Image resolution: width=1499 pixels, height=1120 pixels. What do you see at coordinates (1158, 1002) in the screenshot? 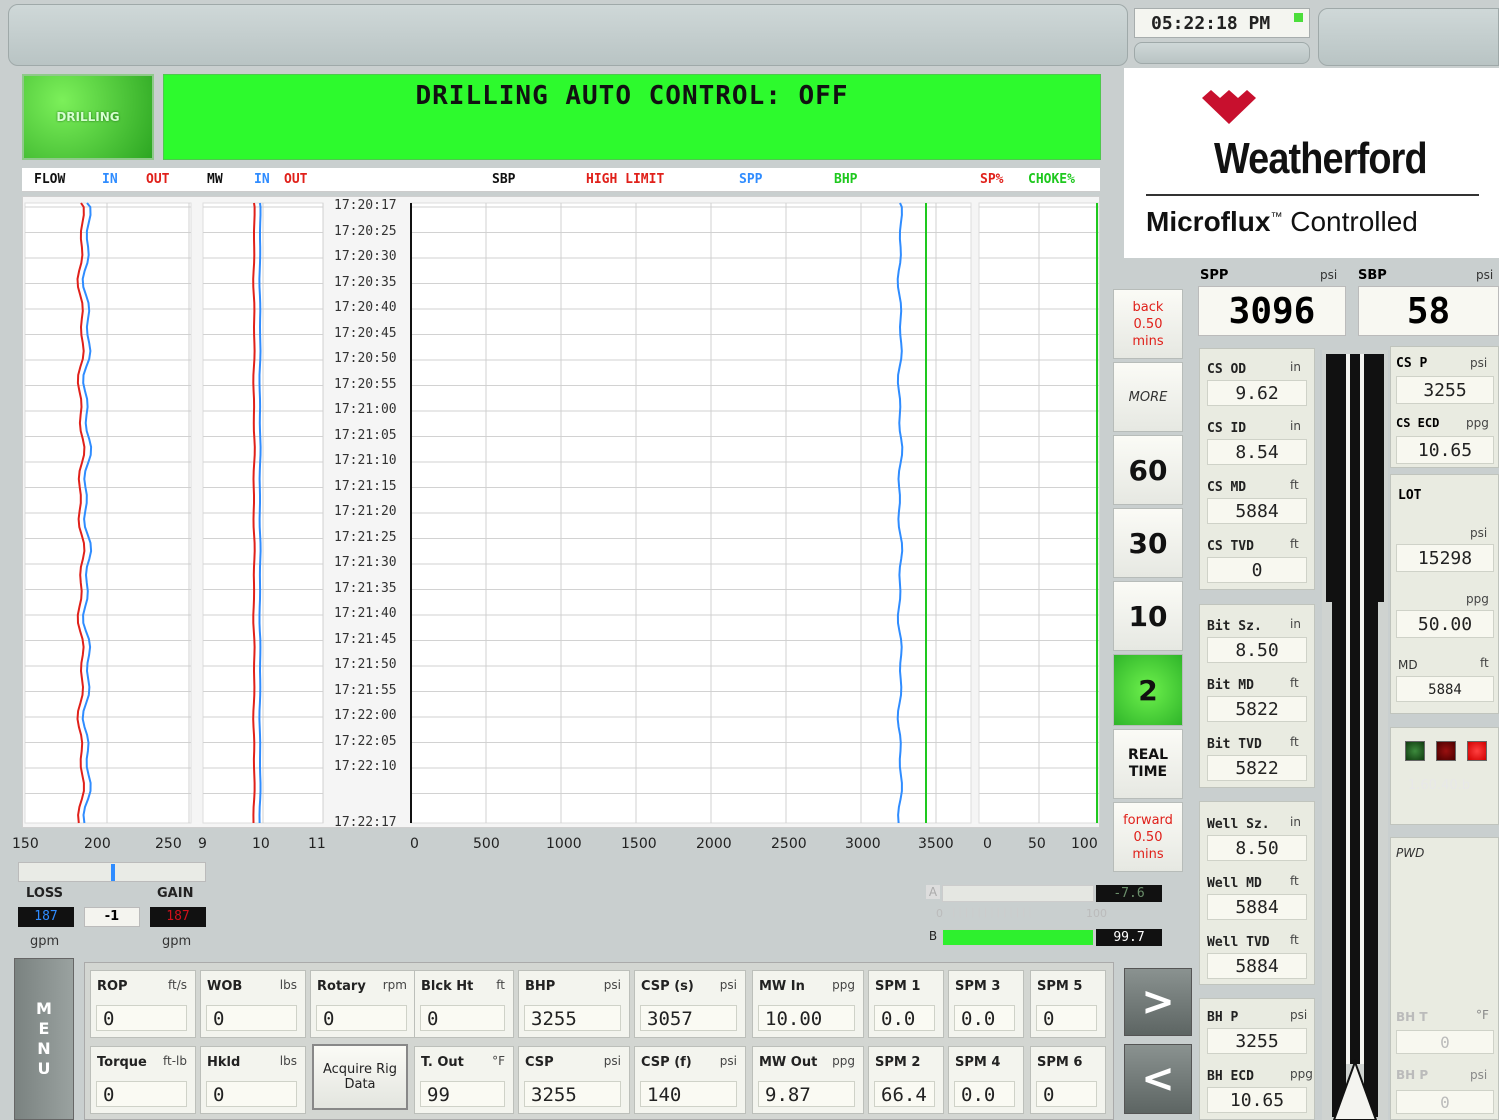
I see `next-page-button: >` at bounding box center [1158, 1002].